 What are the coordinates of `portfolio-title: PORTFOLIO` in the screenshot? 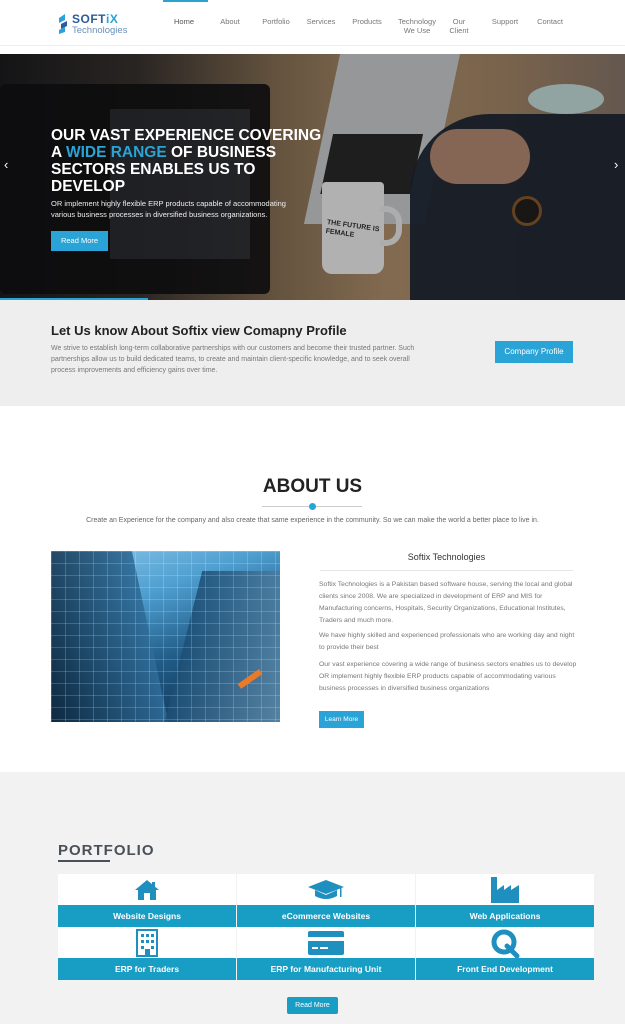 It's located at (106, 850).